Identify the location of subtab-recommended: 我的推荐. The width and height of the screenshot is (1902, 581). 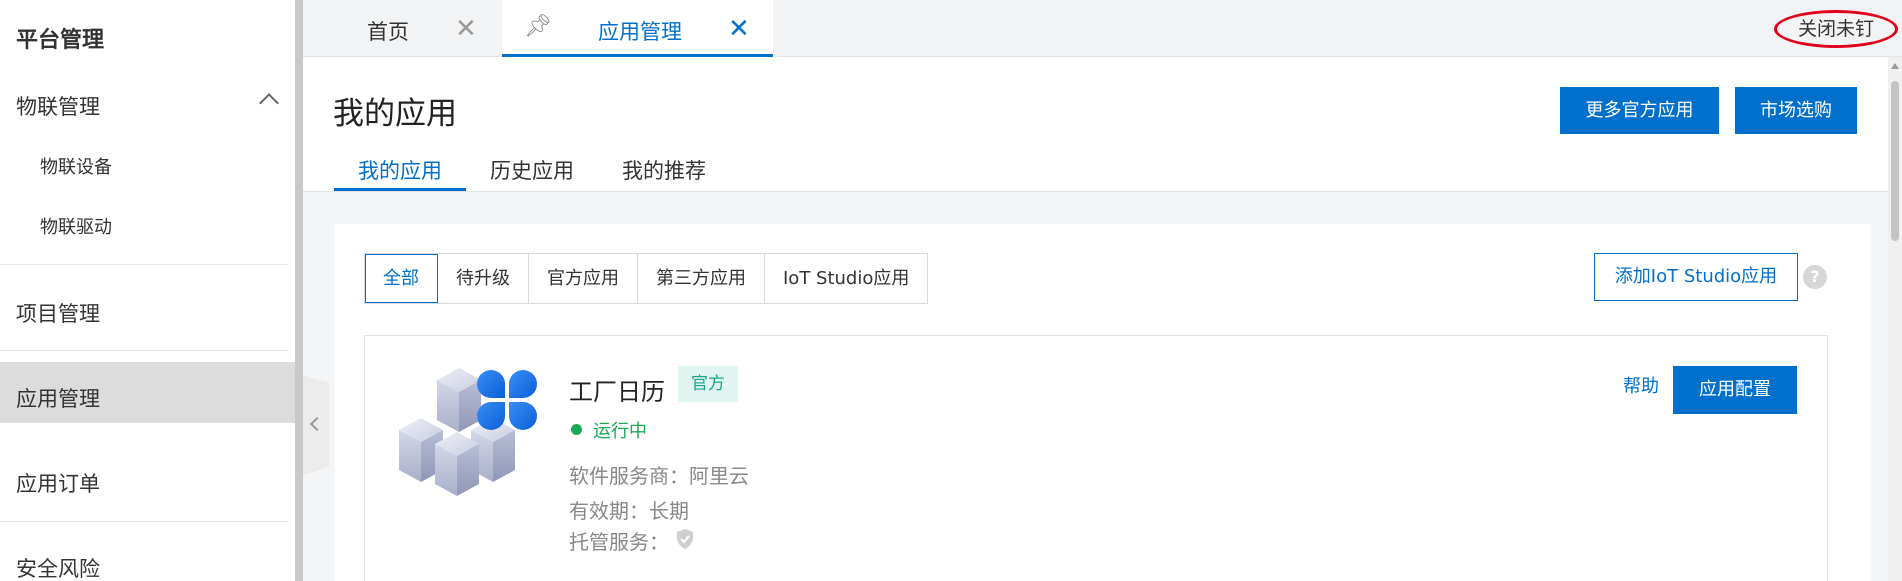
(664, 170).